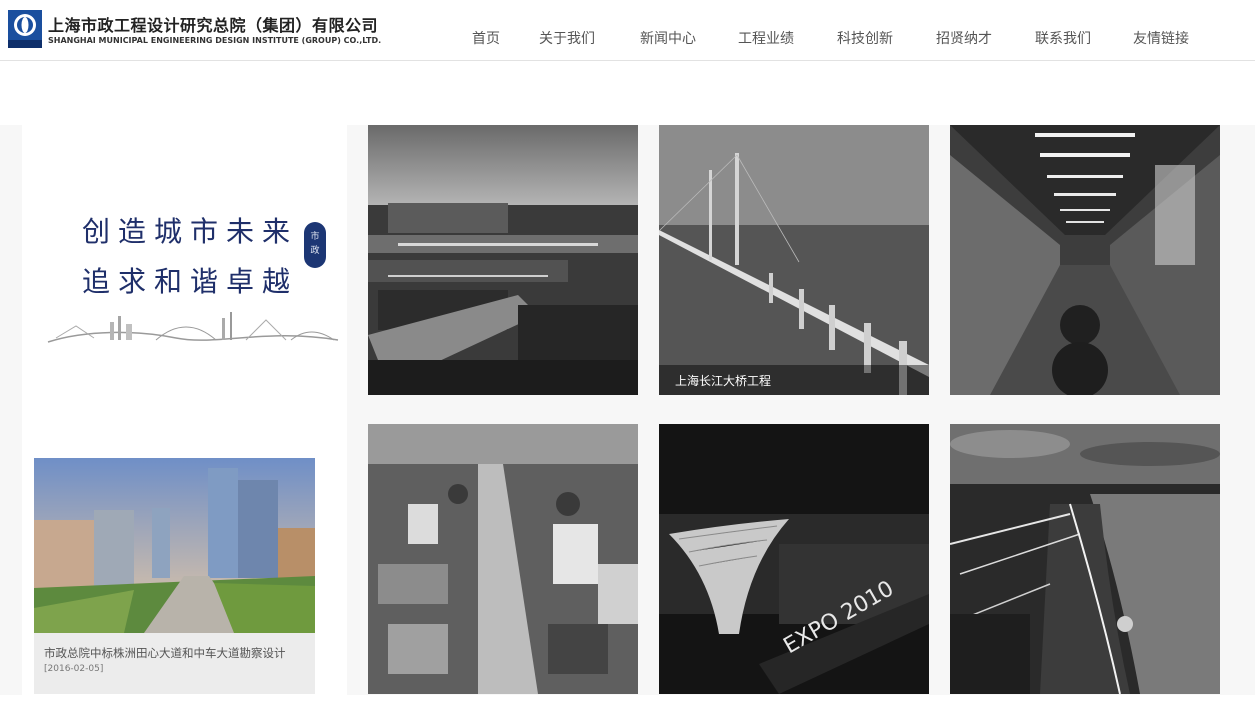 The height and width of the screenshot is (709, 1255). I want to click on expo-axis-photo: EXPO 2010, so click(794, 559).